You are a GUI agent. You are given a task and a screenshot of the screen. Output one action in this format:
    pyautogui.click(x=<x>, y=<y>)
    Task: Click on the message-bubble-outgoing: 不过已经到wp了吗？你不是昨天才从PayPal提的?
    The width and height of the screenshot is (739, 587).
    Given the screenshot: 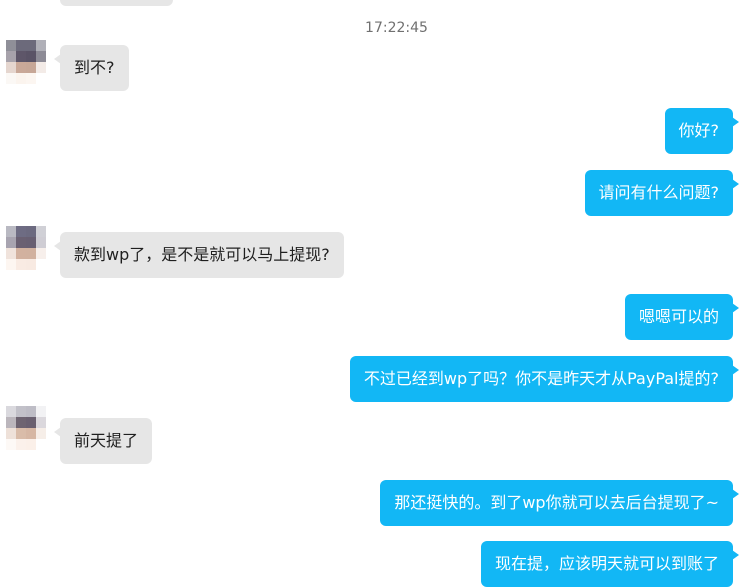 What is the action you would take?
    pyautogui.click(x=544, y=379)
    